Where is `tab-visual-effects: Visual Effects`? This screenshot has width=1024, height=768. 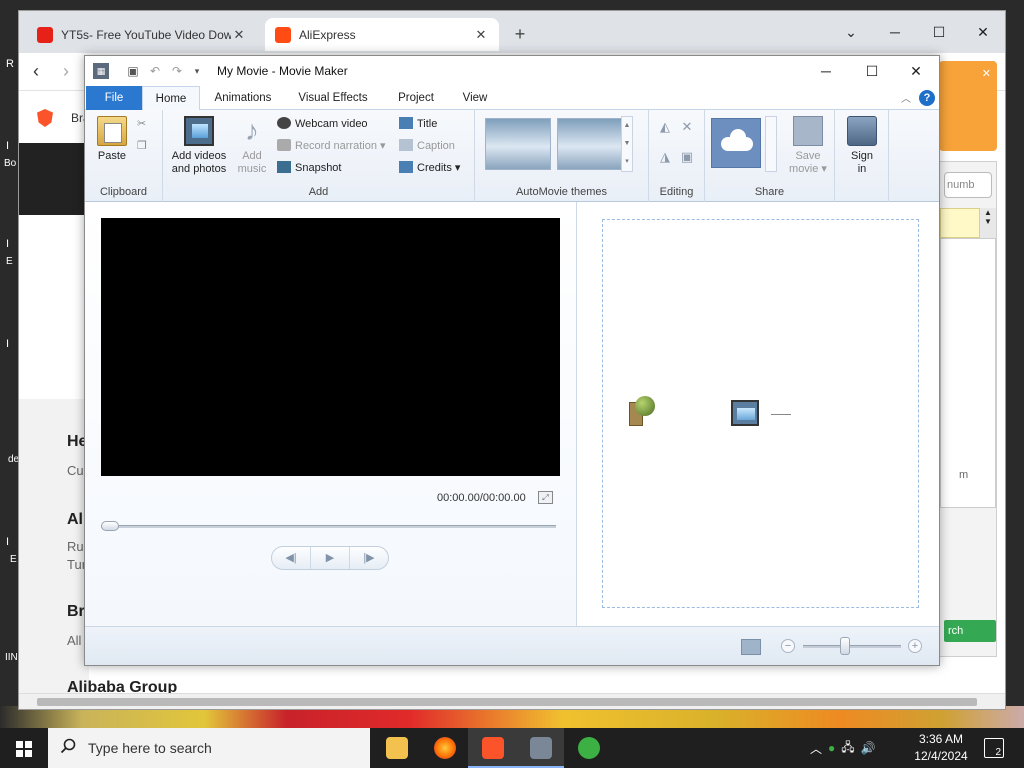
tab-visual-effects: Visual Effects is located at coordinates (333, 98).